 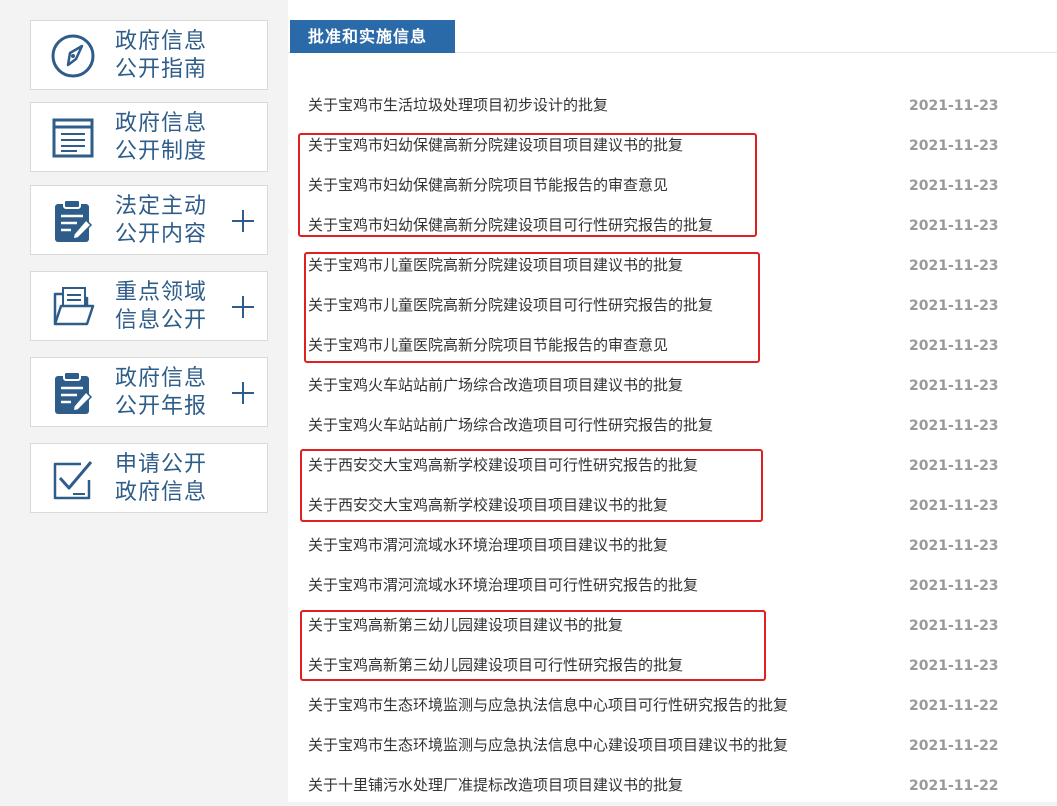 What do you see at coordinates (73, 480) in the screenshot?
I see `checkbox-edit-icon` at bounding box center [73, 480].